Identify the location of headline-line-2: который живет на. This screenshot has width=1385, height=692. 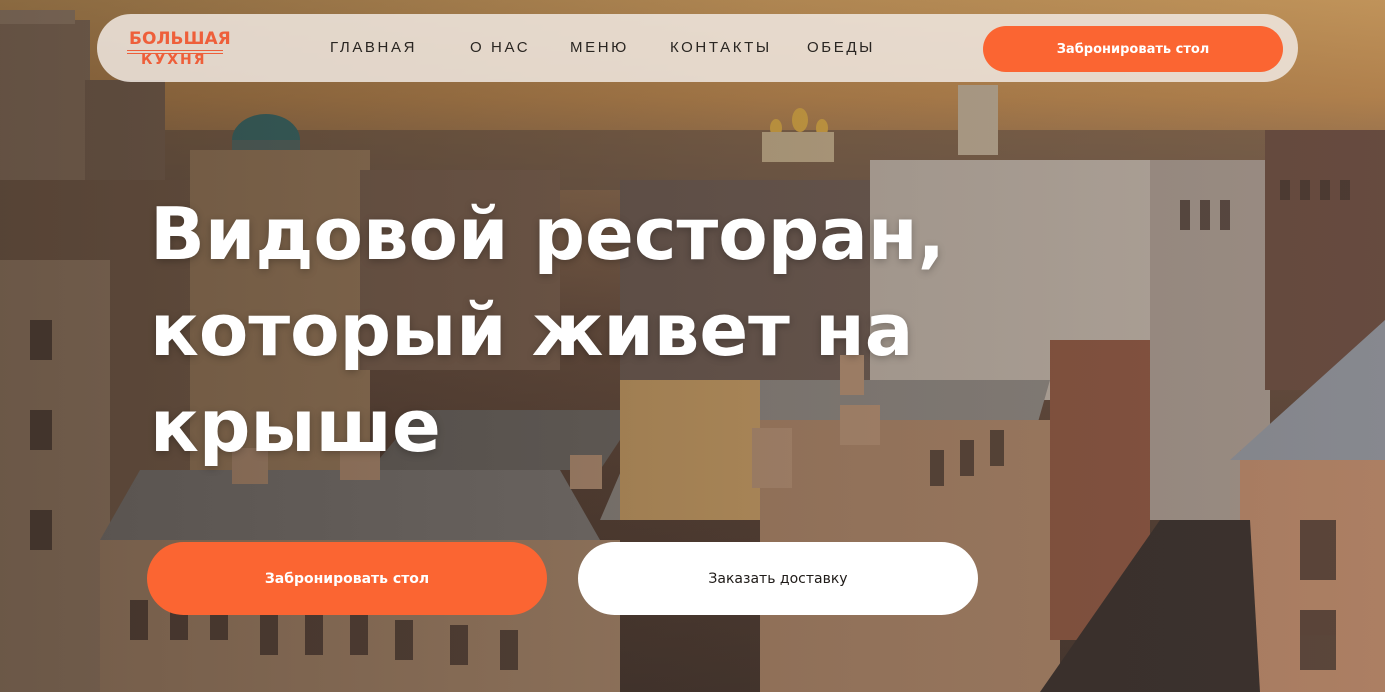
(532, 330).